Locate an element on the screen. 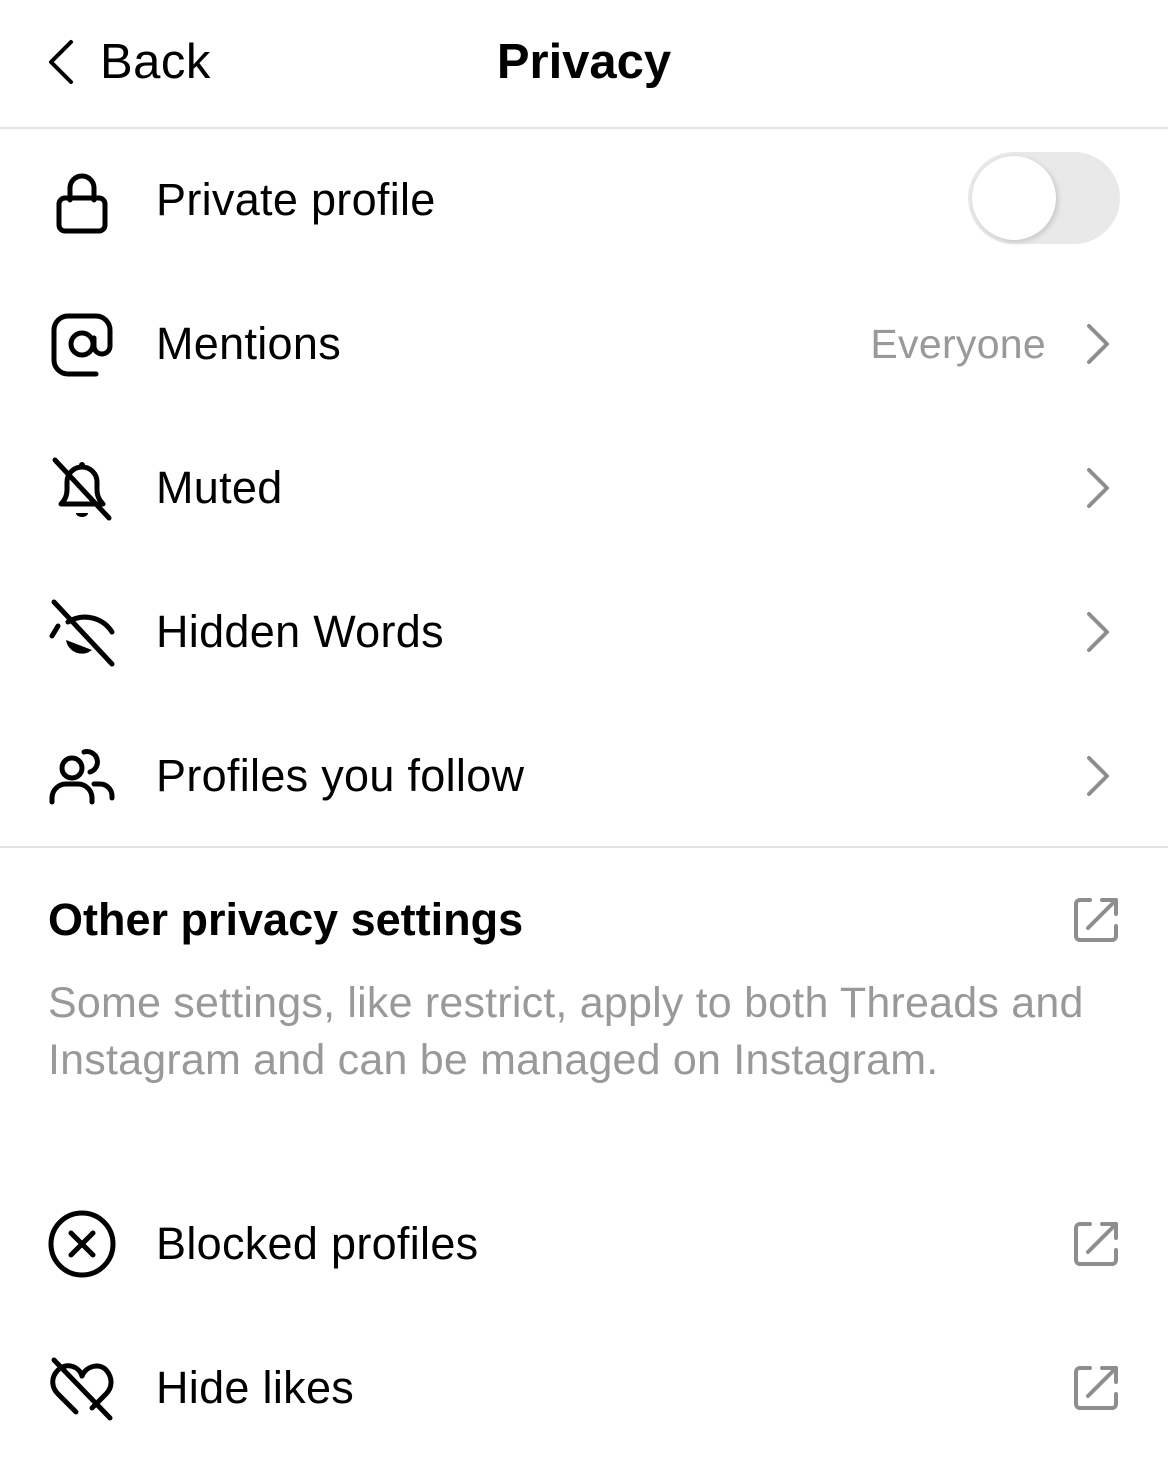 The height and width of the screenshot is (1460, 1168). setting-label: Private profile is located at coordinates (296, 199).